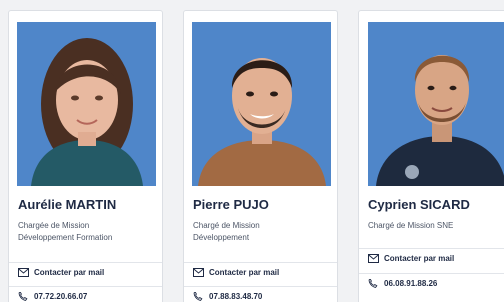  Describe the element at coordinates (67, 204) in the screenshot. I see `contact-name: Aurélie MARTIN` at that location.